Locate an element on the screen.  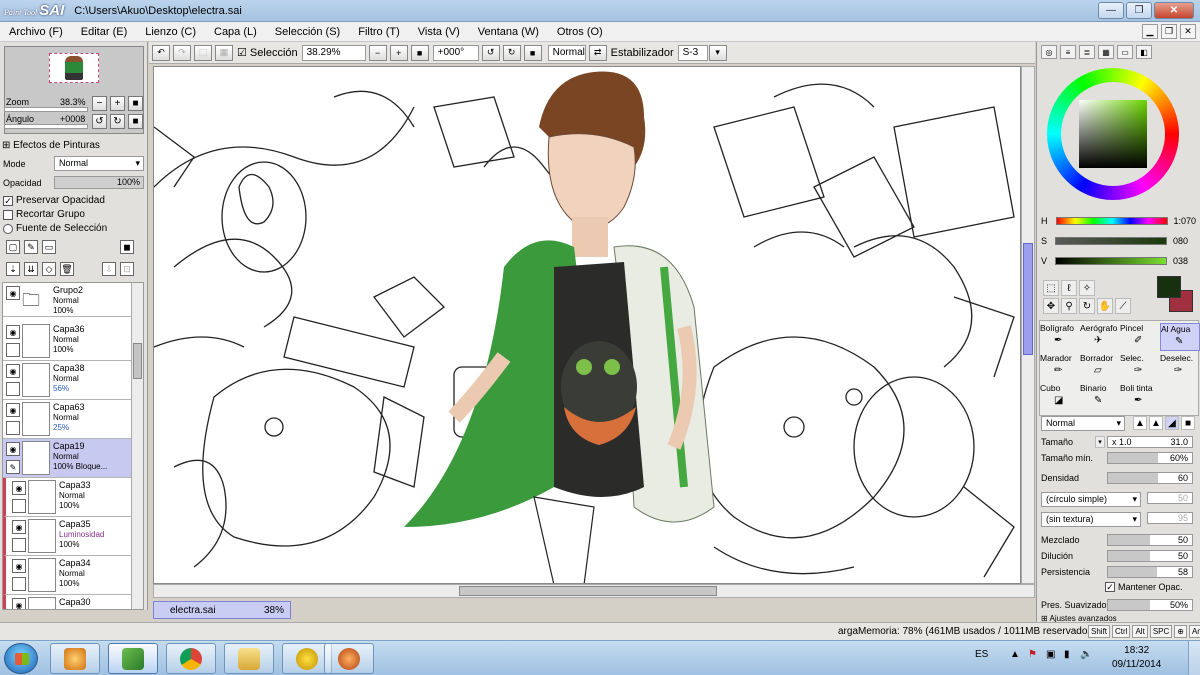
new-layer-icon: ▢ is located at coordinates (13, 247).